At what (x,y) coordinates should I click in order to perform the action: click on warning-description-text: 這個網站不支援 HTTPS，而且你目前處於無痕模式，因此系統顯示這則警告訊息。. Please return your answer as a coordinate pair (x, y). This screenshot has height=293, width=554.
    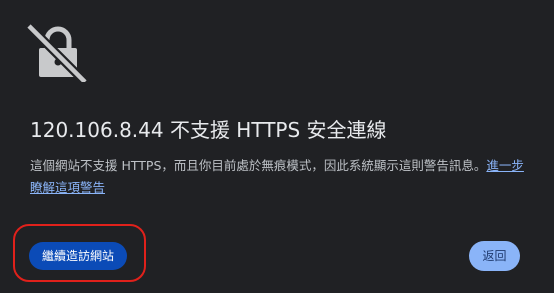
    Looking at the image, I should click on (258, 165).